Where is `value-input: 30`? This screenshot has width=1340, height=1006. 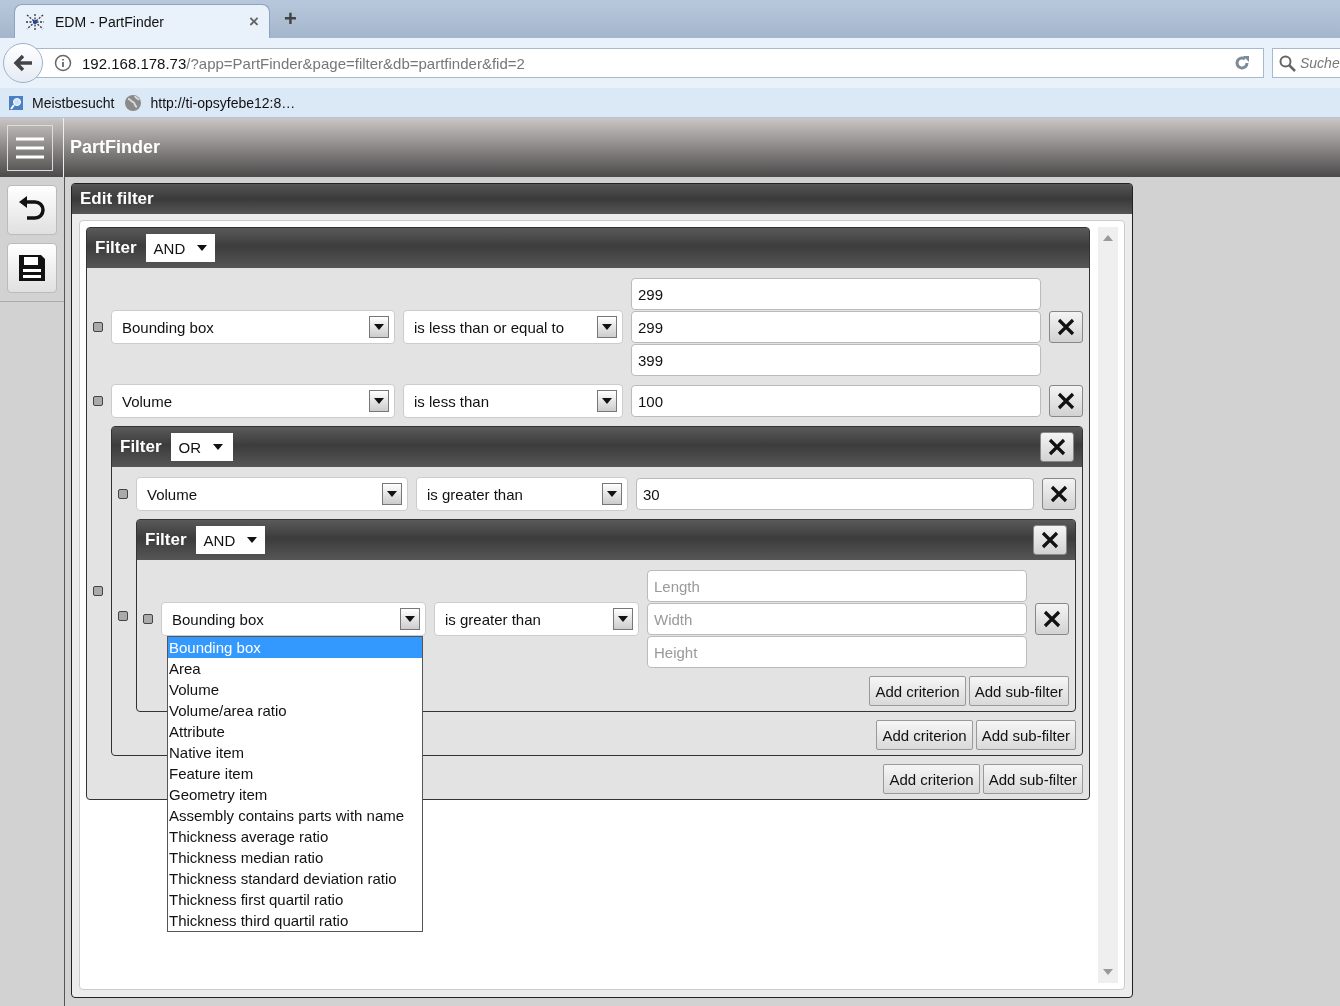 value-input: 30 is located at coordinates (835, 494).